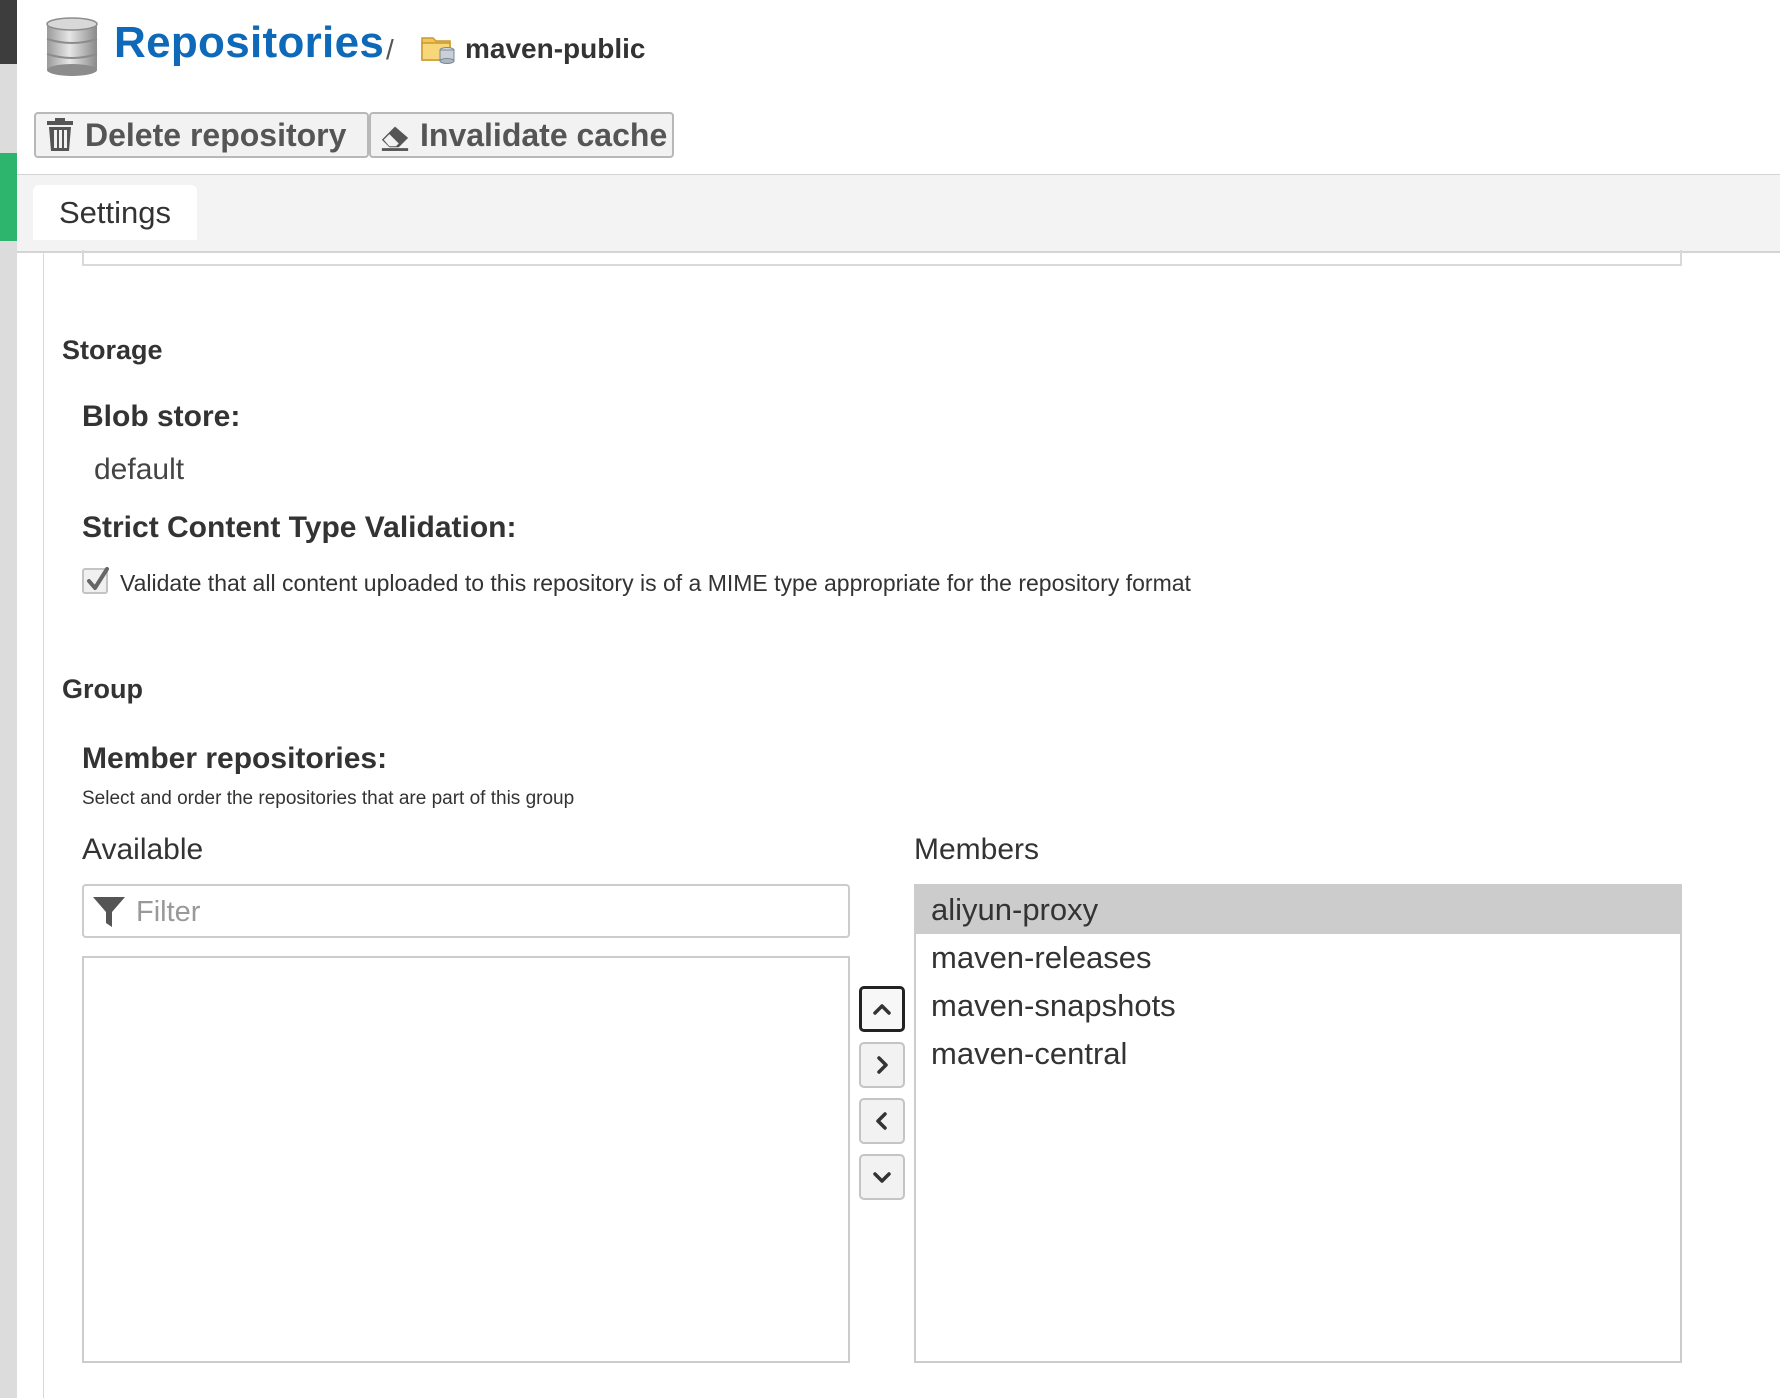 This screenshot has height=1398, width=1780. I want to click on blob-store-label: Blob store:, so click(161, 416).